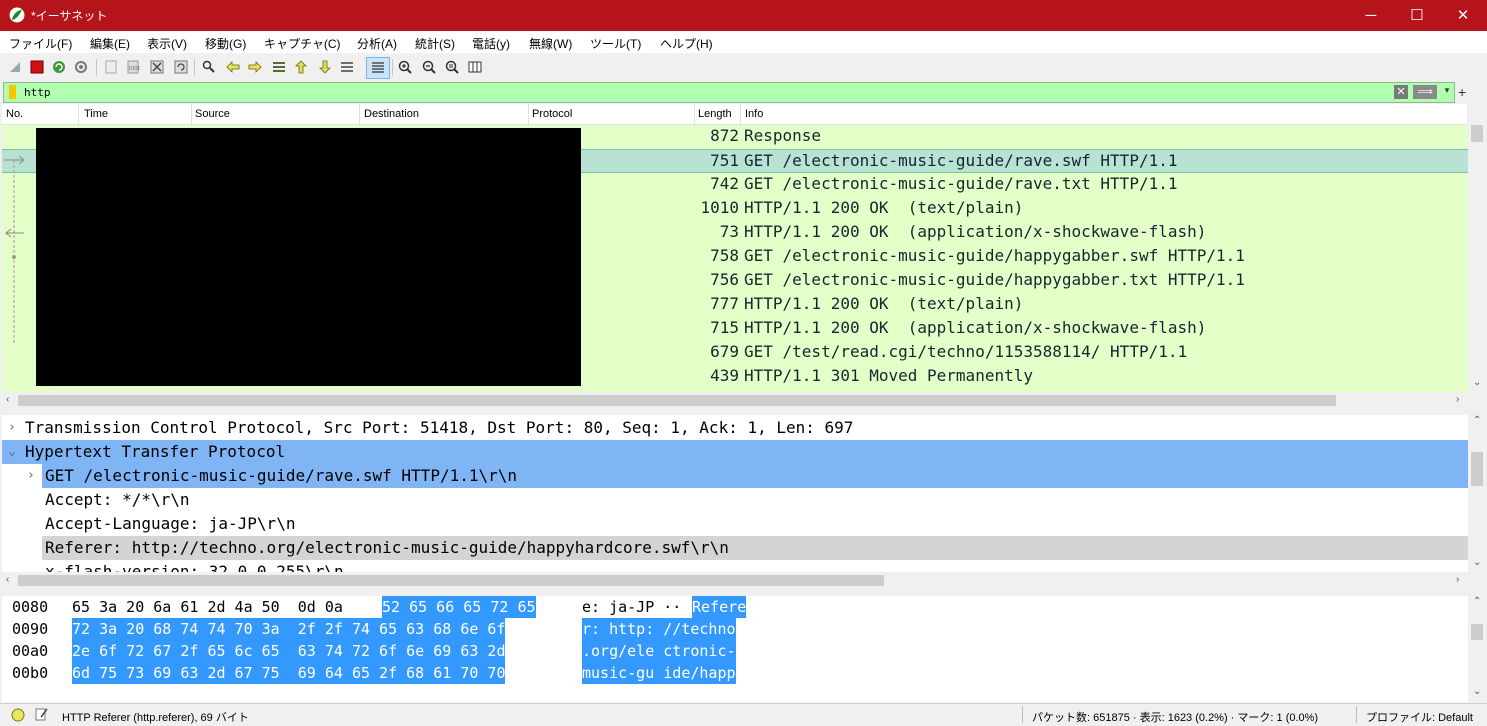 Image resolution: width=1487 pixels, height=726 pixels. What do you see at coordinates (18, 715) in the screenshot?
I see `expert-info-icon` at bounding box center [18, 715].